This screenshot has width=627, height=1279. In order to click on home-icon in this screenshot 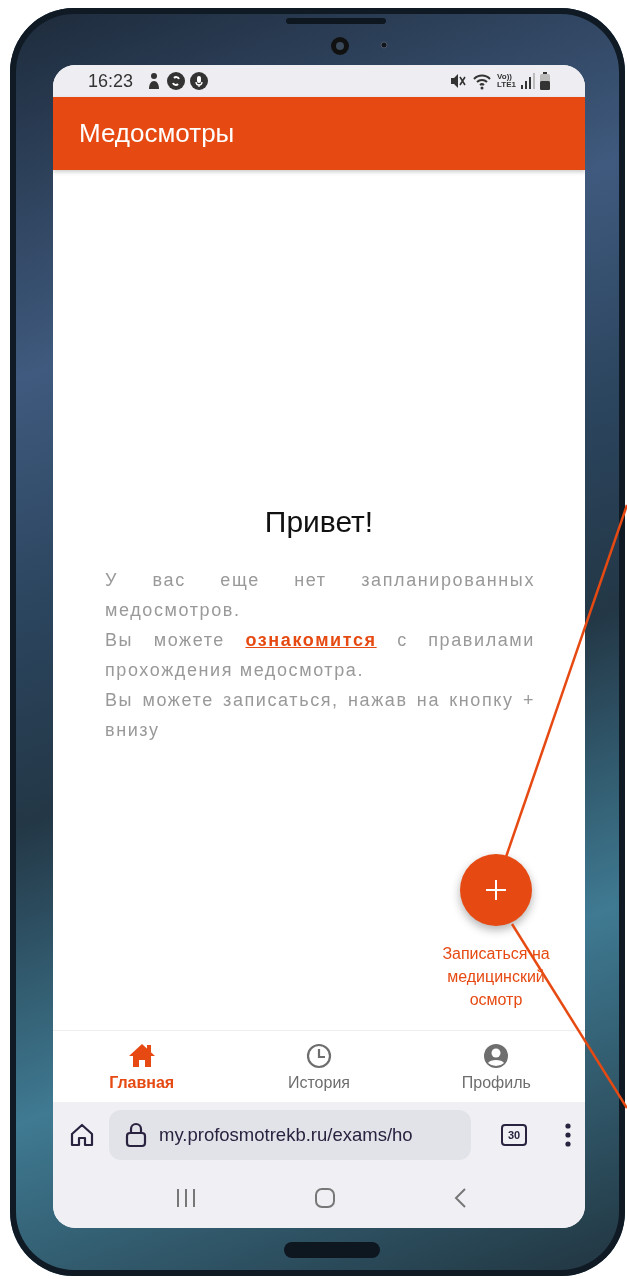, I will do `click(82, 1135)`.